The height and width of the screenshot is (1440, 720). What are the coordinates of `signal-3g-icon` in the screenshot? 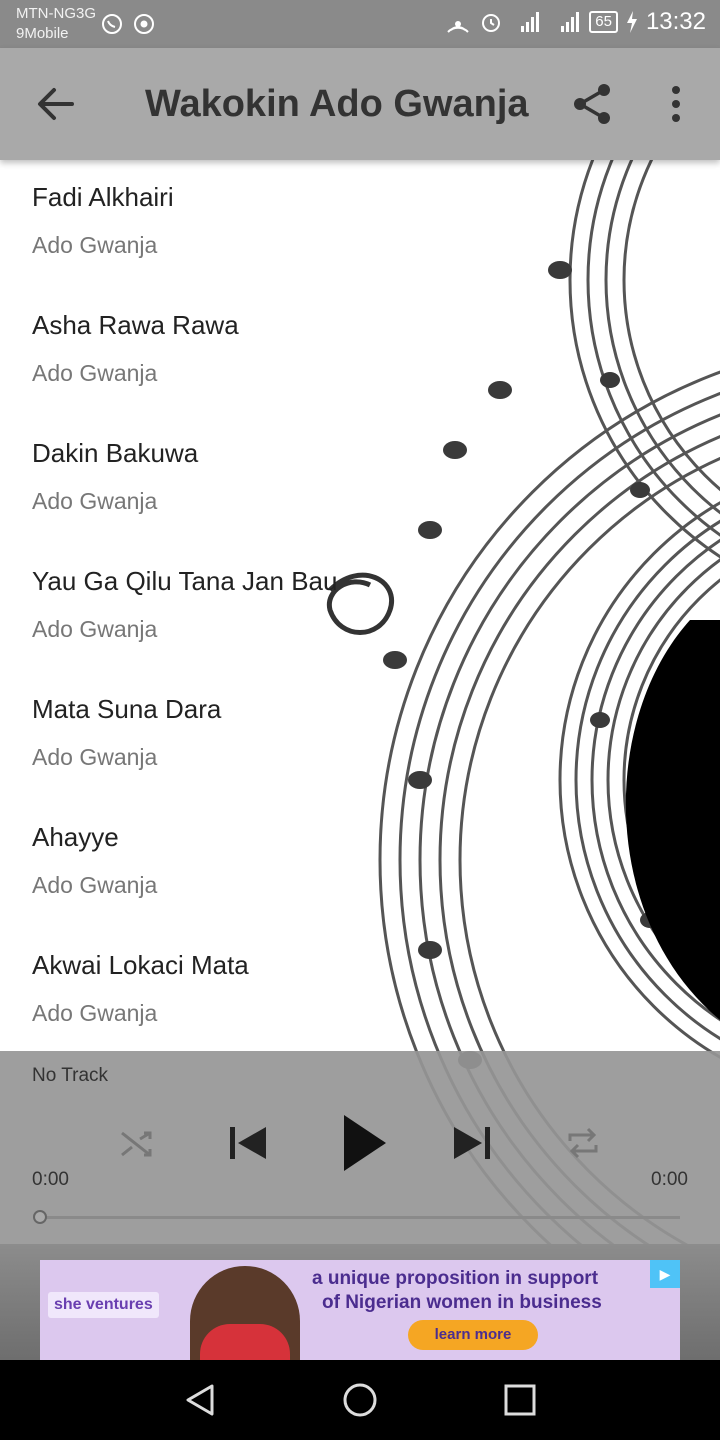 It's located at (530, 22).